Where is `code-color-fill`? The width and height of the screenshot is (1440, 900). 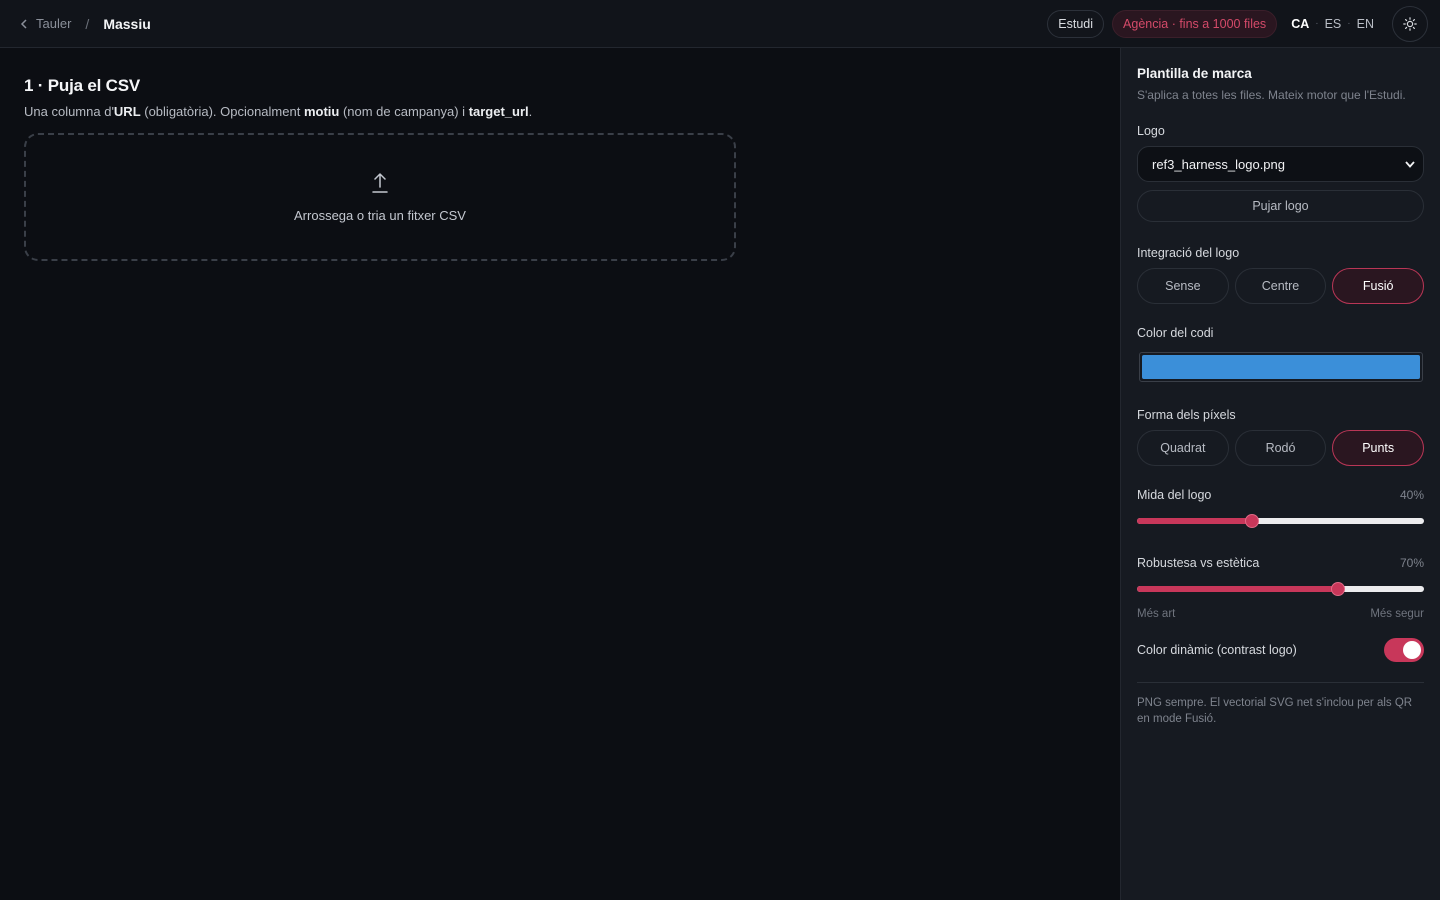 code-color-fill is located at coordinates (1281, 367).